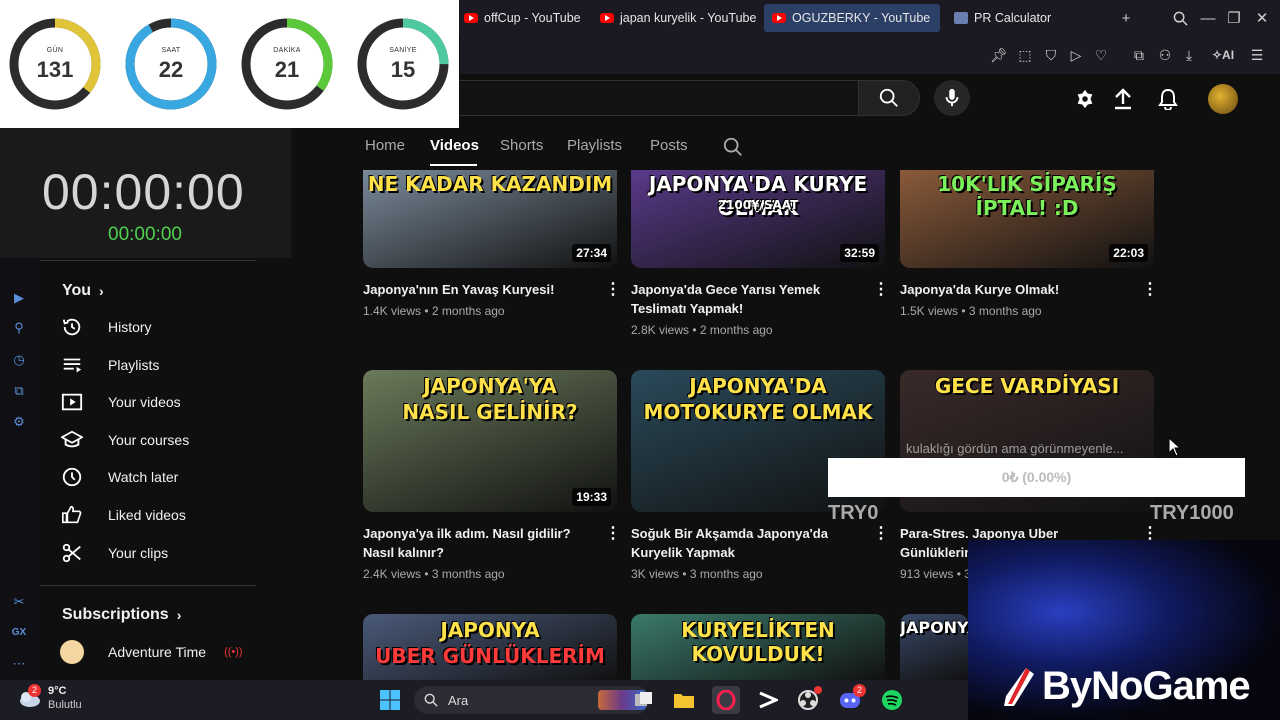 Image resolution: width=1280 pixels, height=720 pixels. What do you see at coordinates (19, 298) in the screenshot?
I see `player-icon: ▶` at bounding box center [19, 298].